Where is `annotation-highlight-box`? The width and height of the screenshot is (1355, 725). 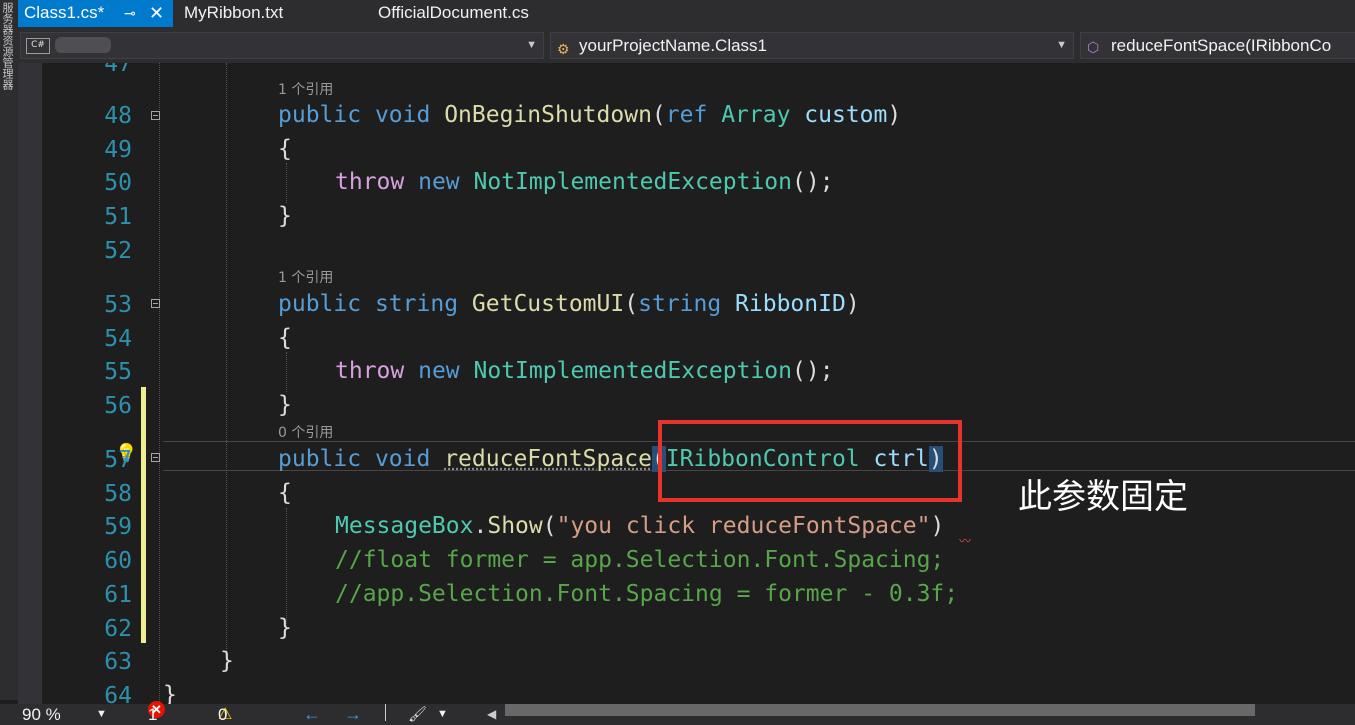
annotation-highlight-box is located at coordinates (810, 461).